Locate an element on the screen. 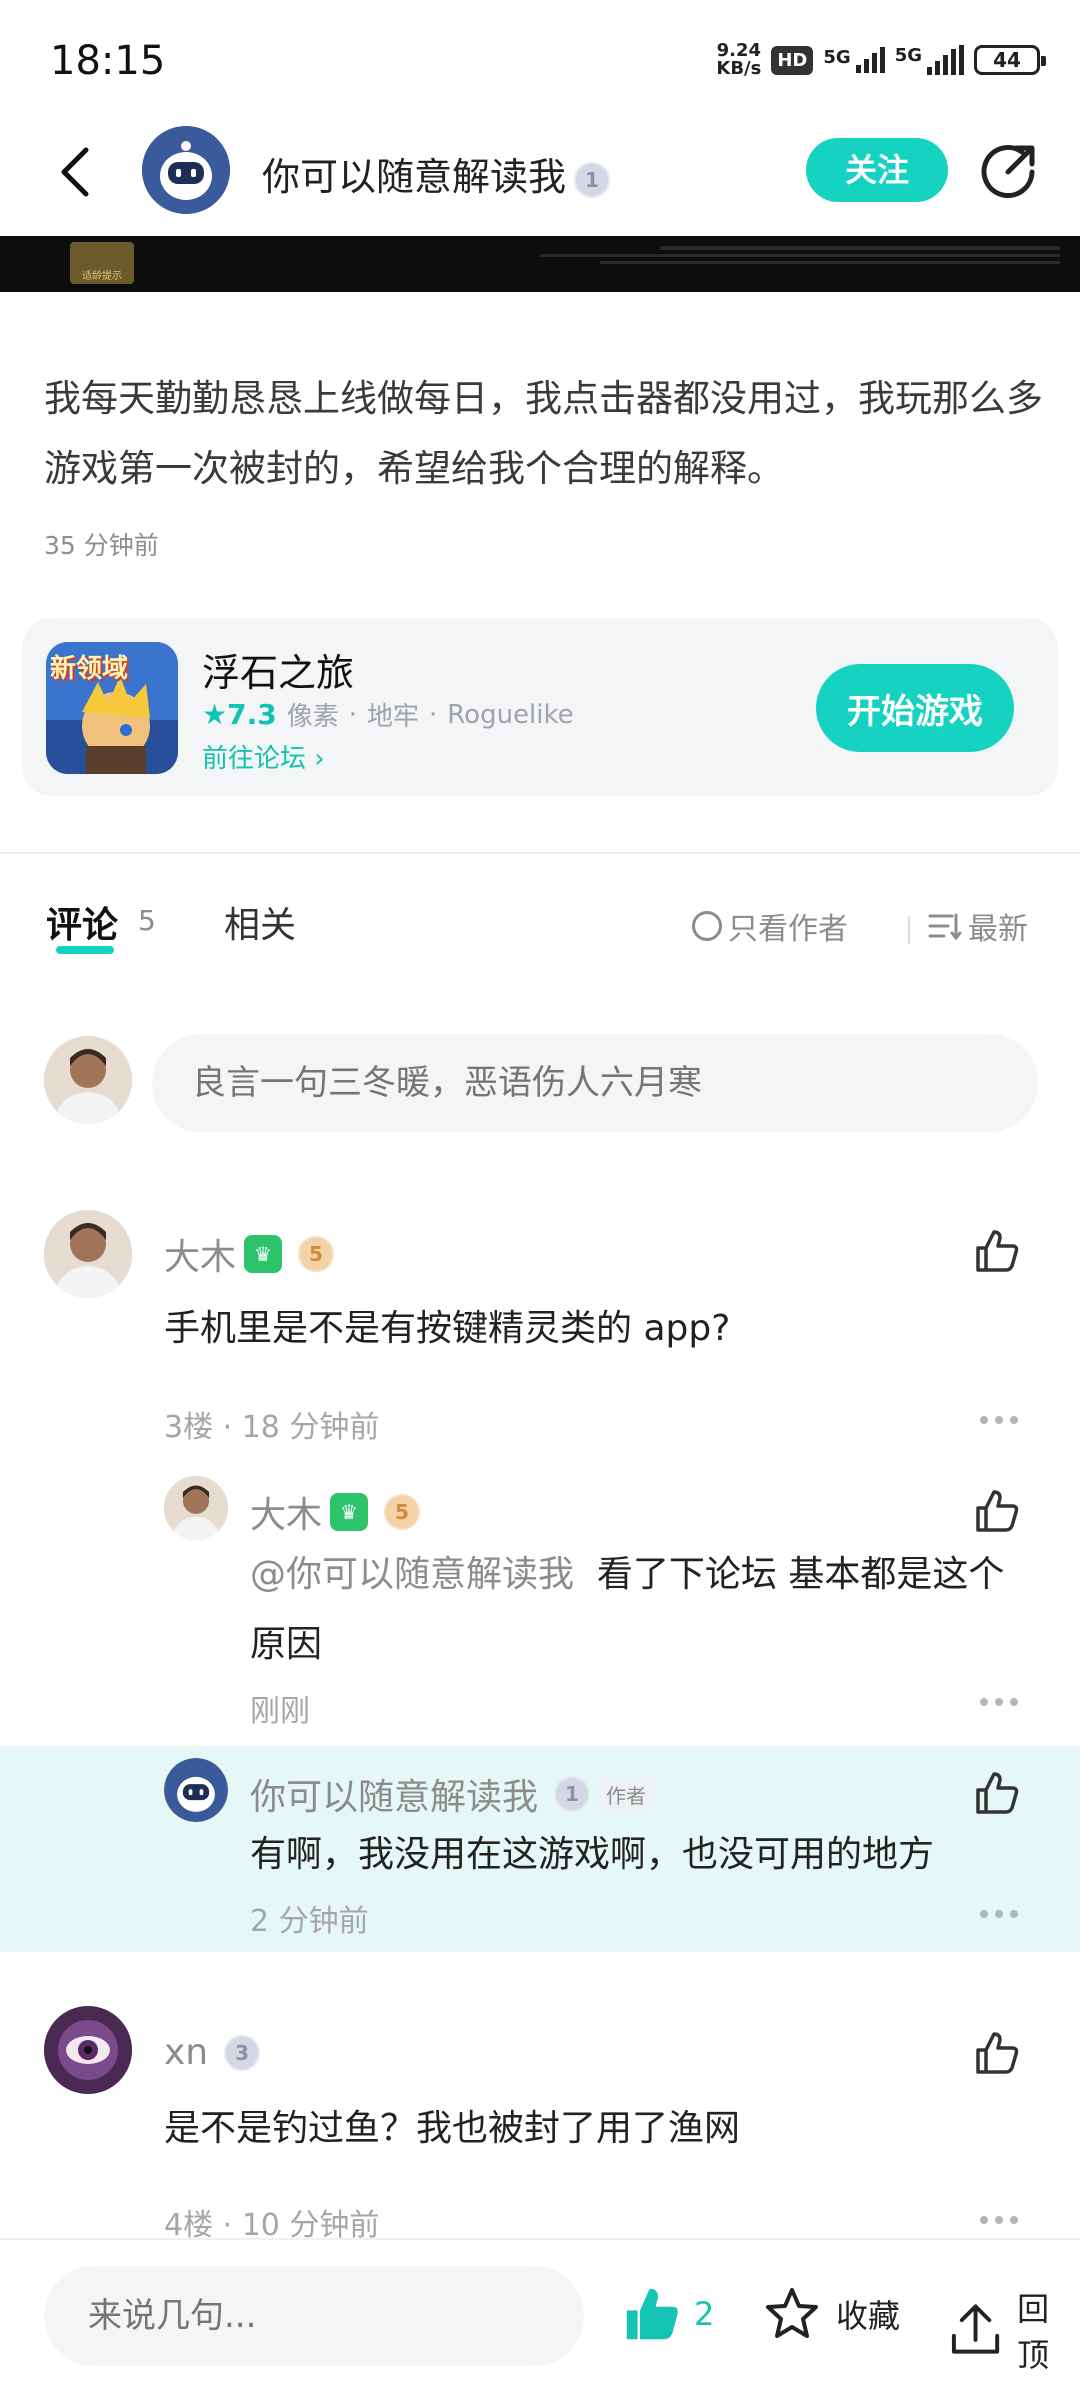  share-button is located at coordinates (1008, 172).